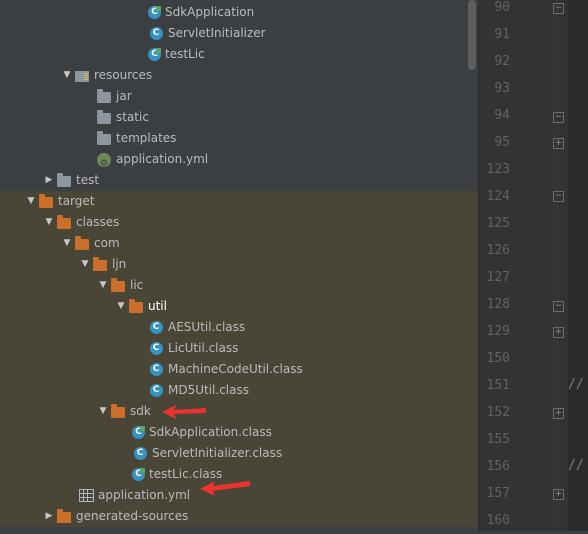 This screenshot has height=534, width=588. Describe the element at coordinates (498, 196) in the screenshot. I see `line-number: 124` at that location.